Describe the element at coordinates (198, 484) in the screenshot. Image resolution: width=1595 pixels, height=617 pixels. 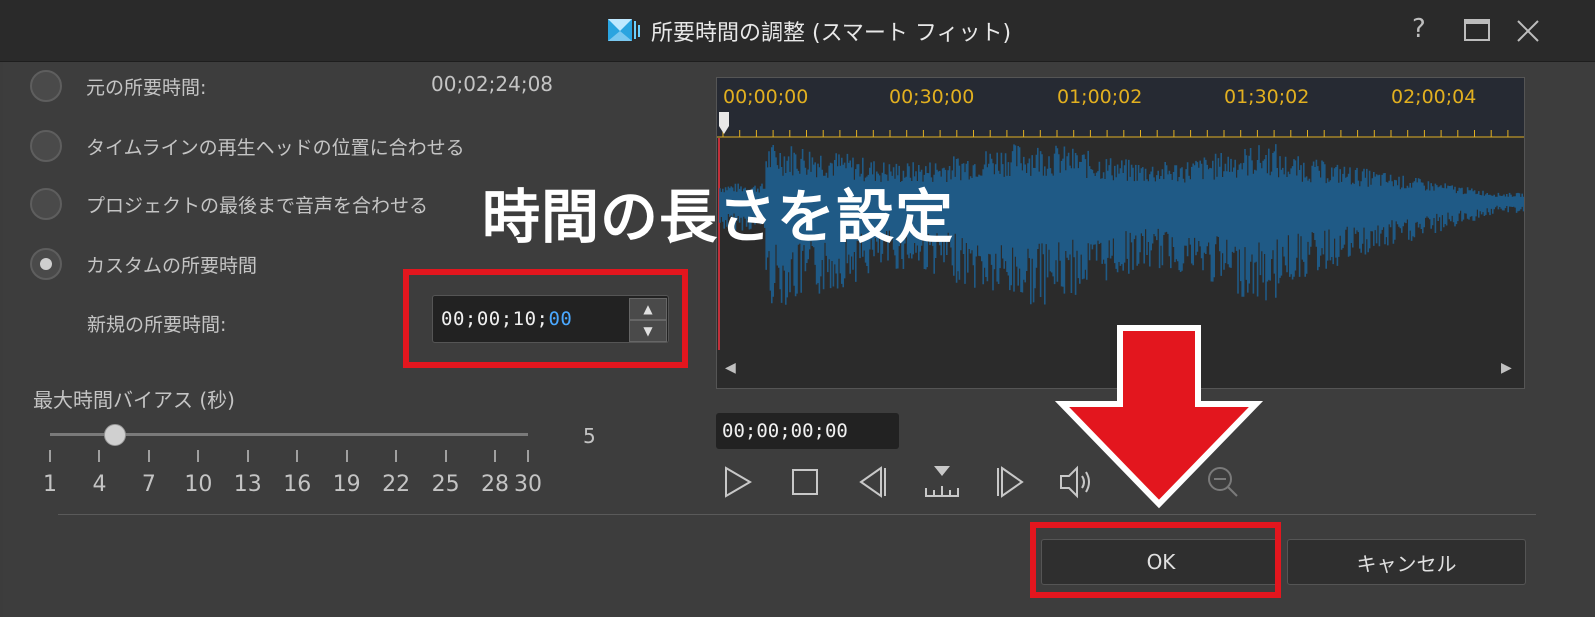
I see `slider-tick-label: 10` at that location.